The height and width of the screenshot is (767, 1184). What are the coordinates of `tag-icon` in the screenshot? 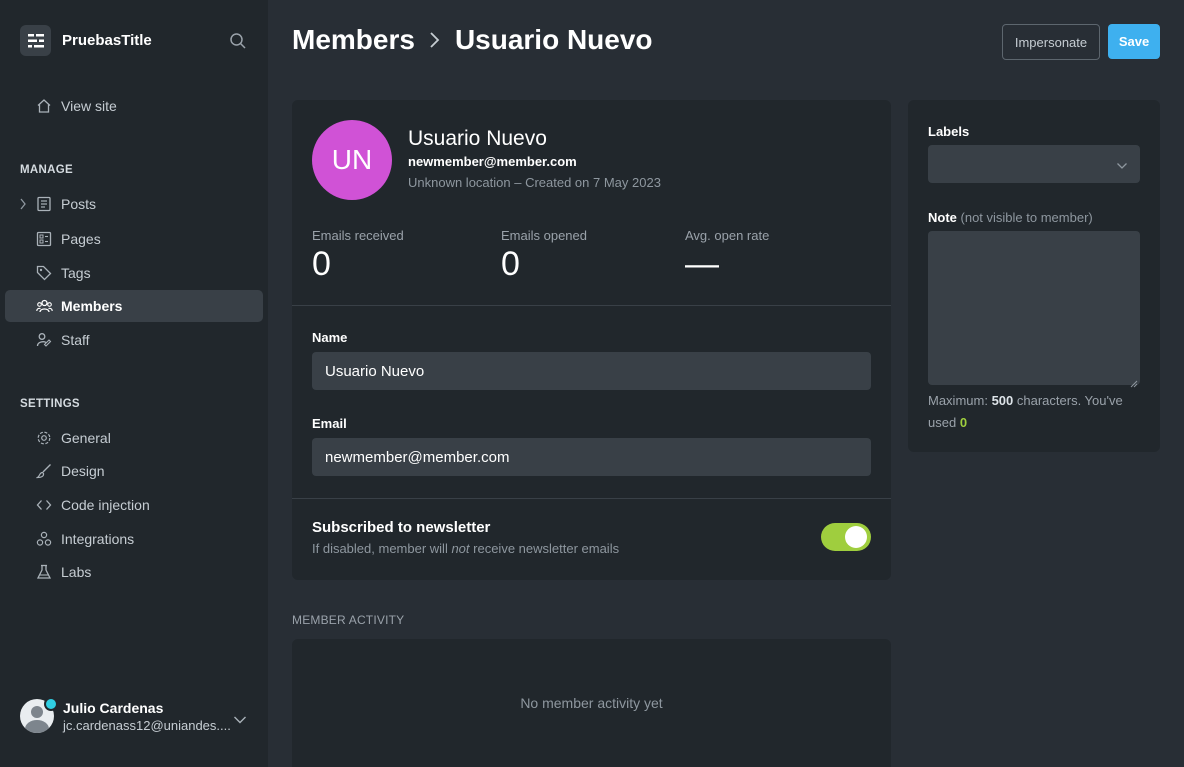 It's located at (44, 273).